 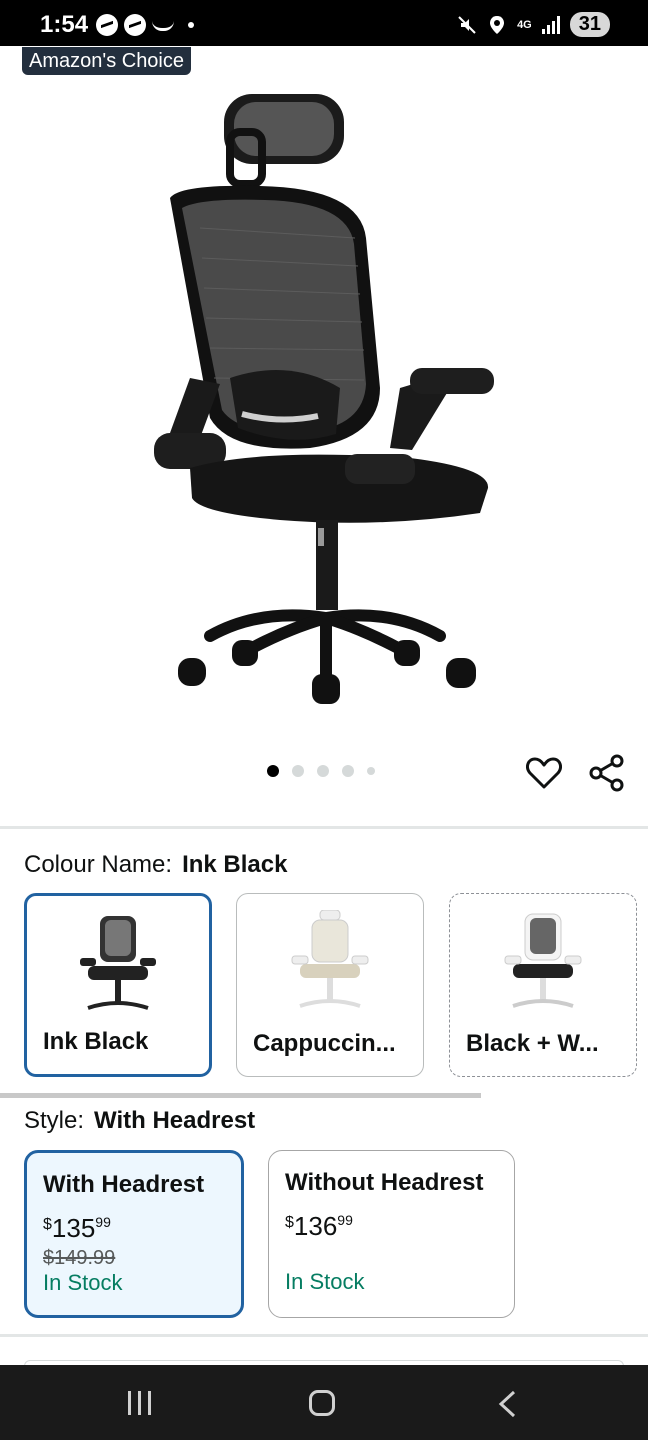 I want to click on style-label-row: Style: With Headrest, so click(x=139, y=1121).